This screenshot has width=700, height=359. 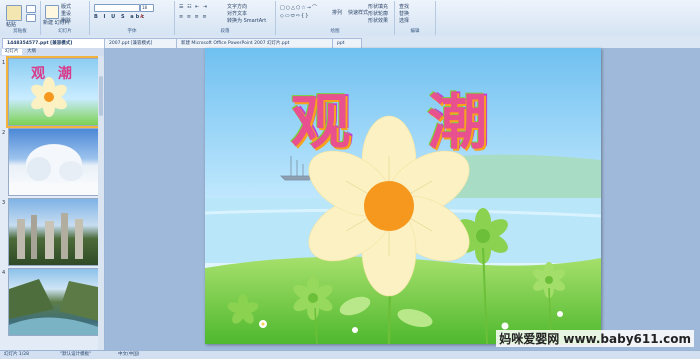 What do you see at coordinates (225, 31) in the screenshot?
I see `group-label-paragraph: 段落` at bounding box center [225, 31].